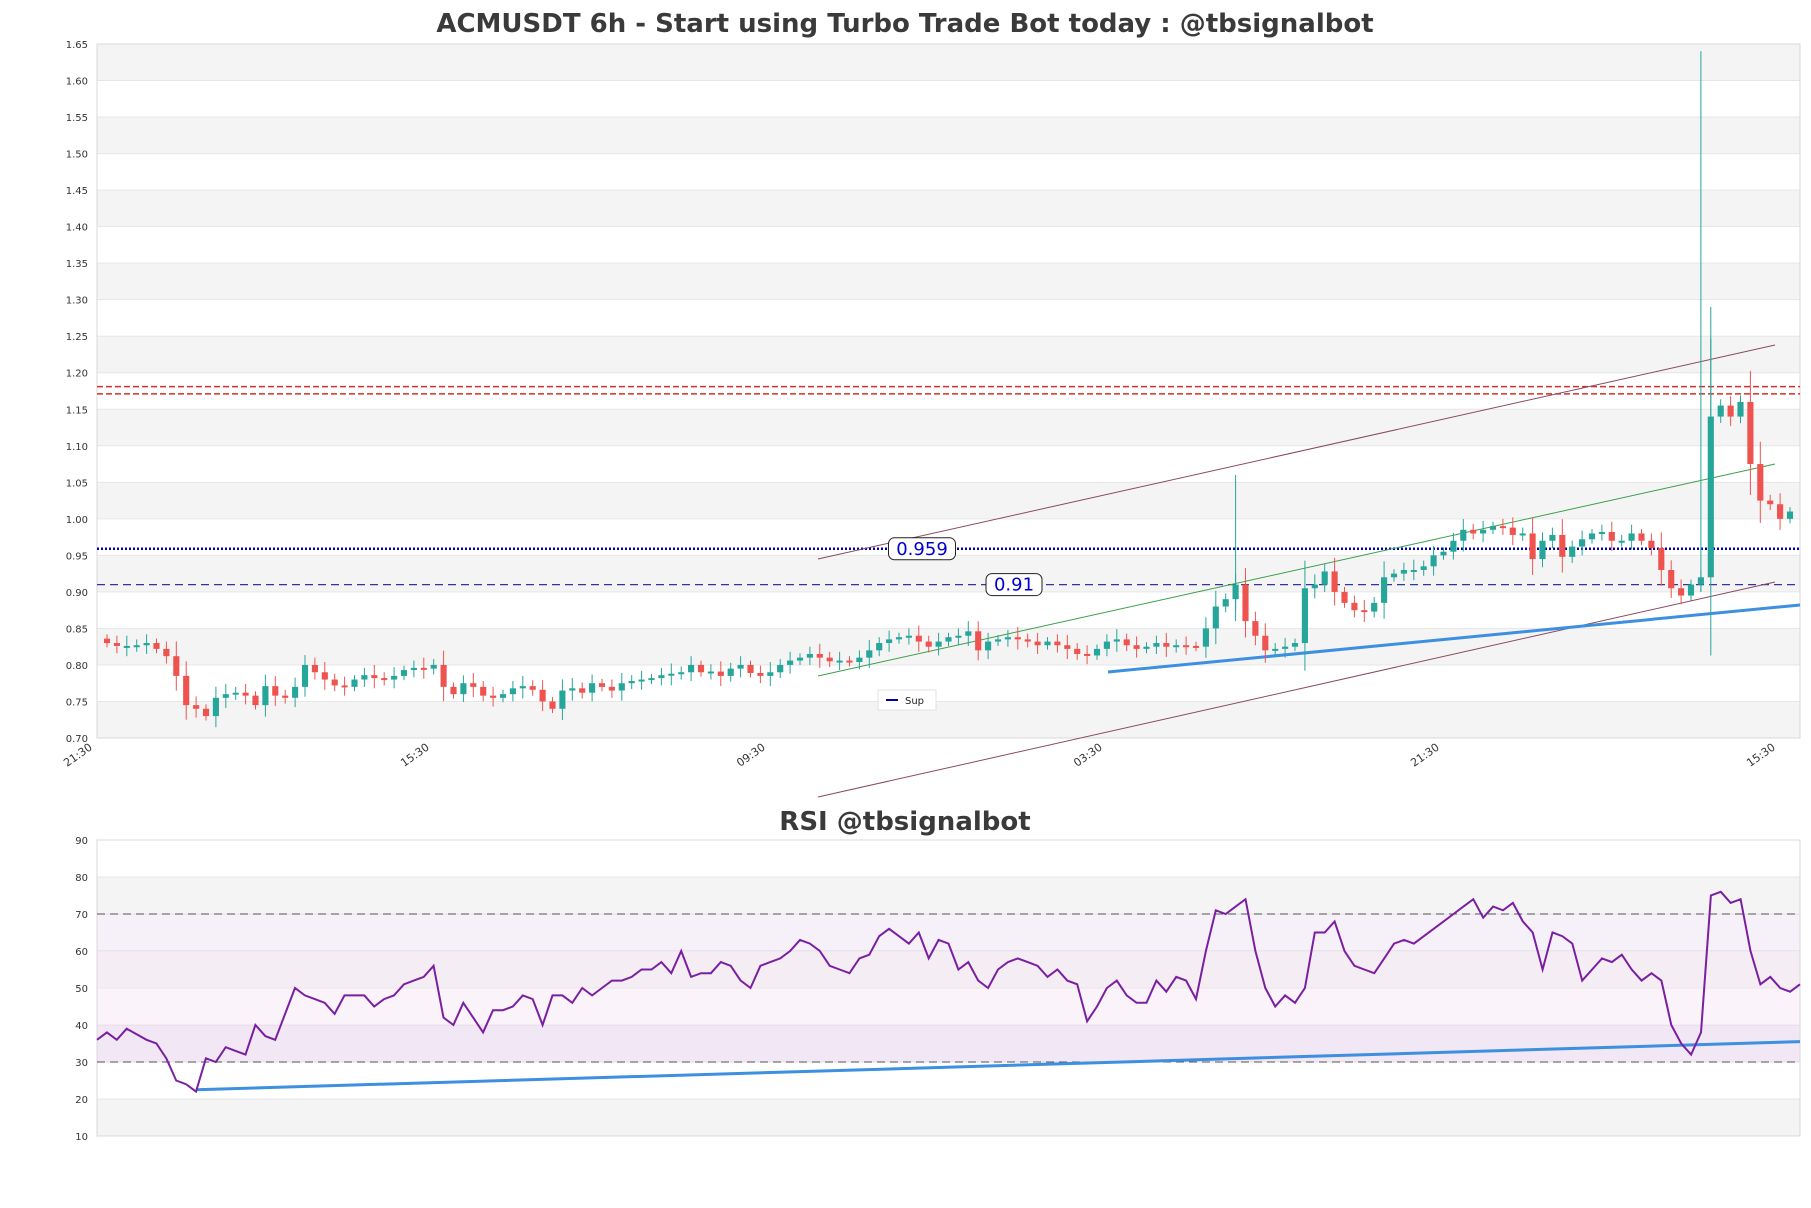 The image size is (1811, 1208). Describe the element at coordinates (77, 593) in the screenshot. I see `price-y-tick-label: 0.90` at that location.